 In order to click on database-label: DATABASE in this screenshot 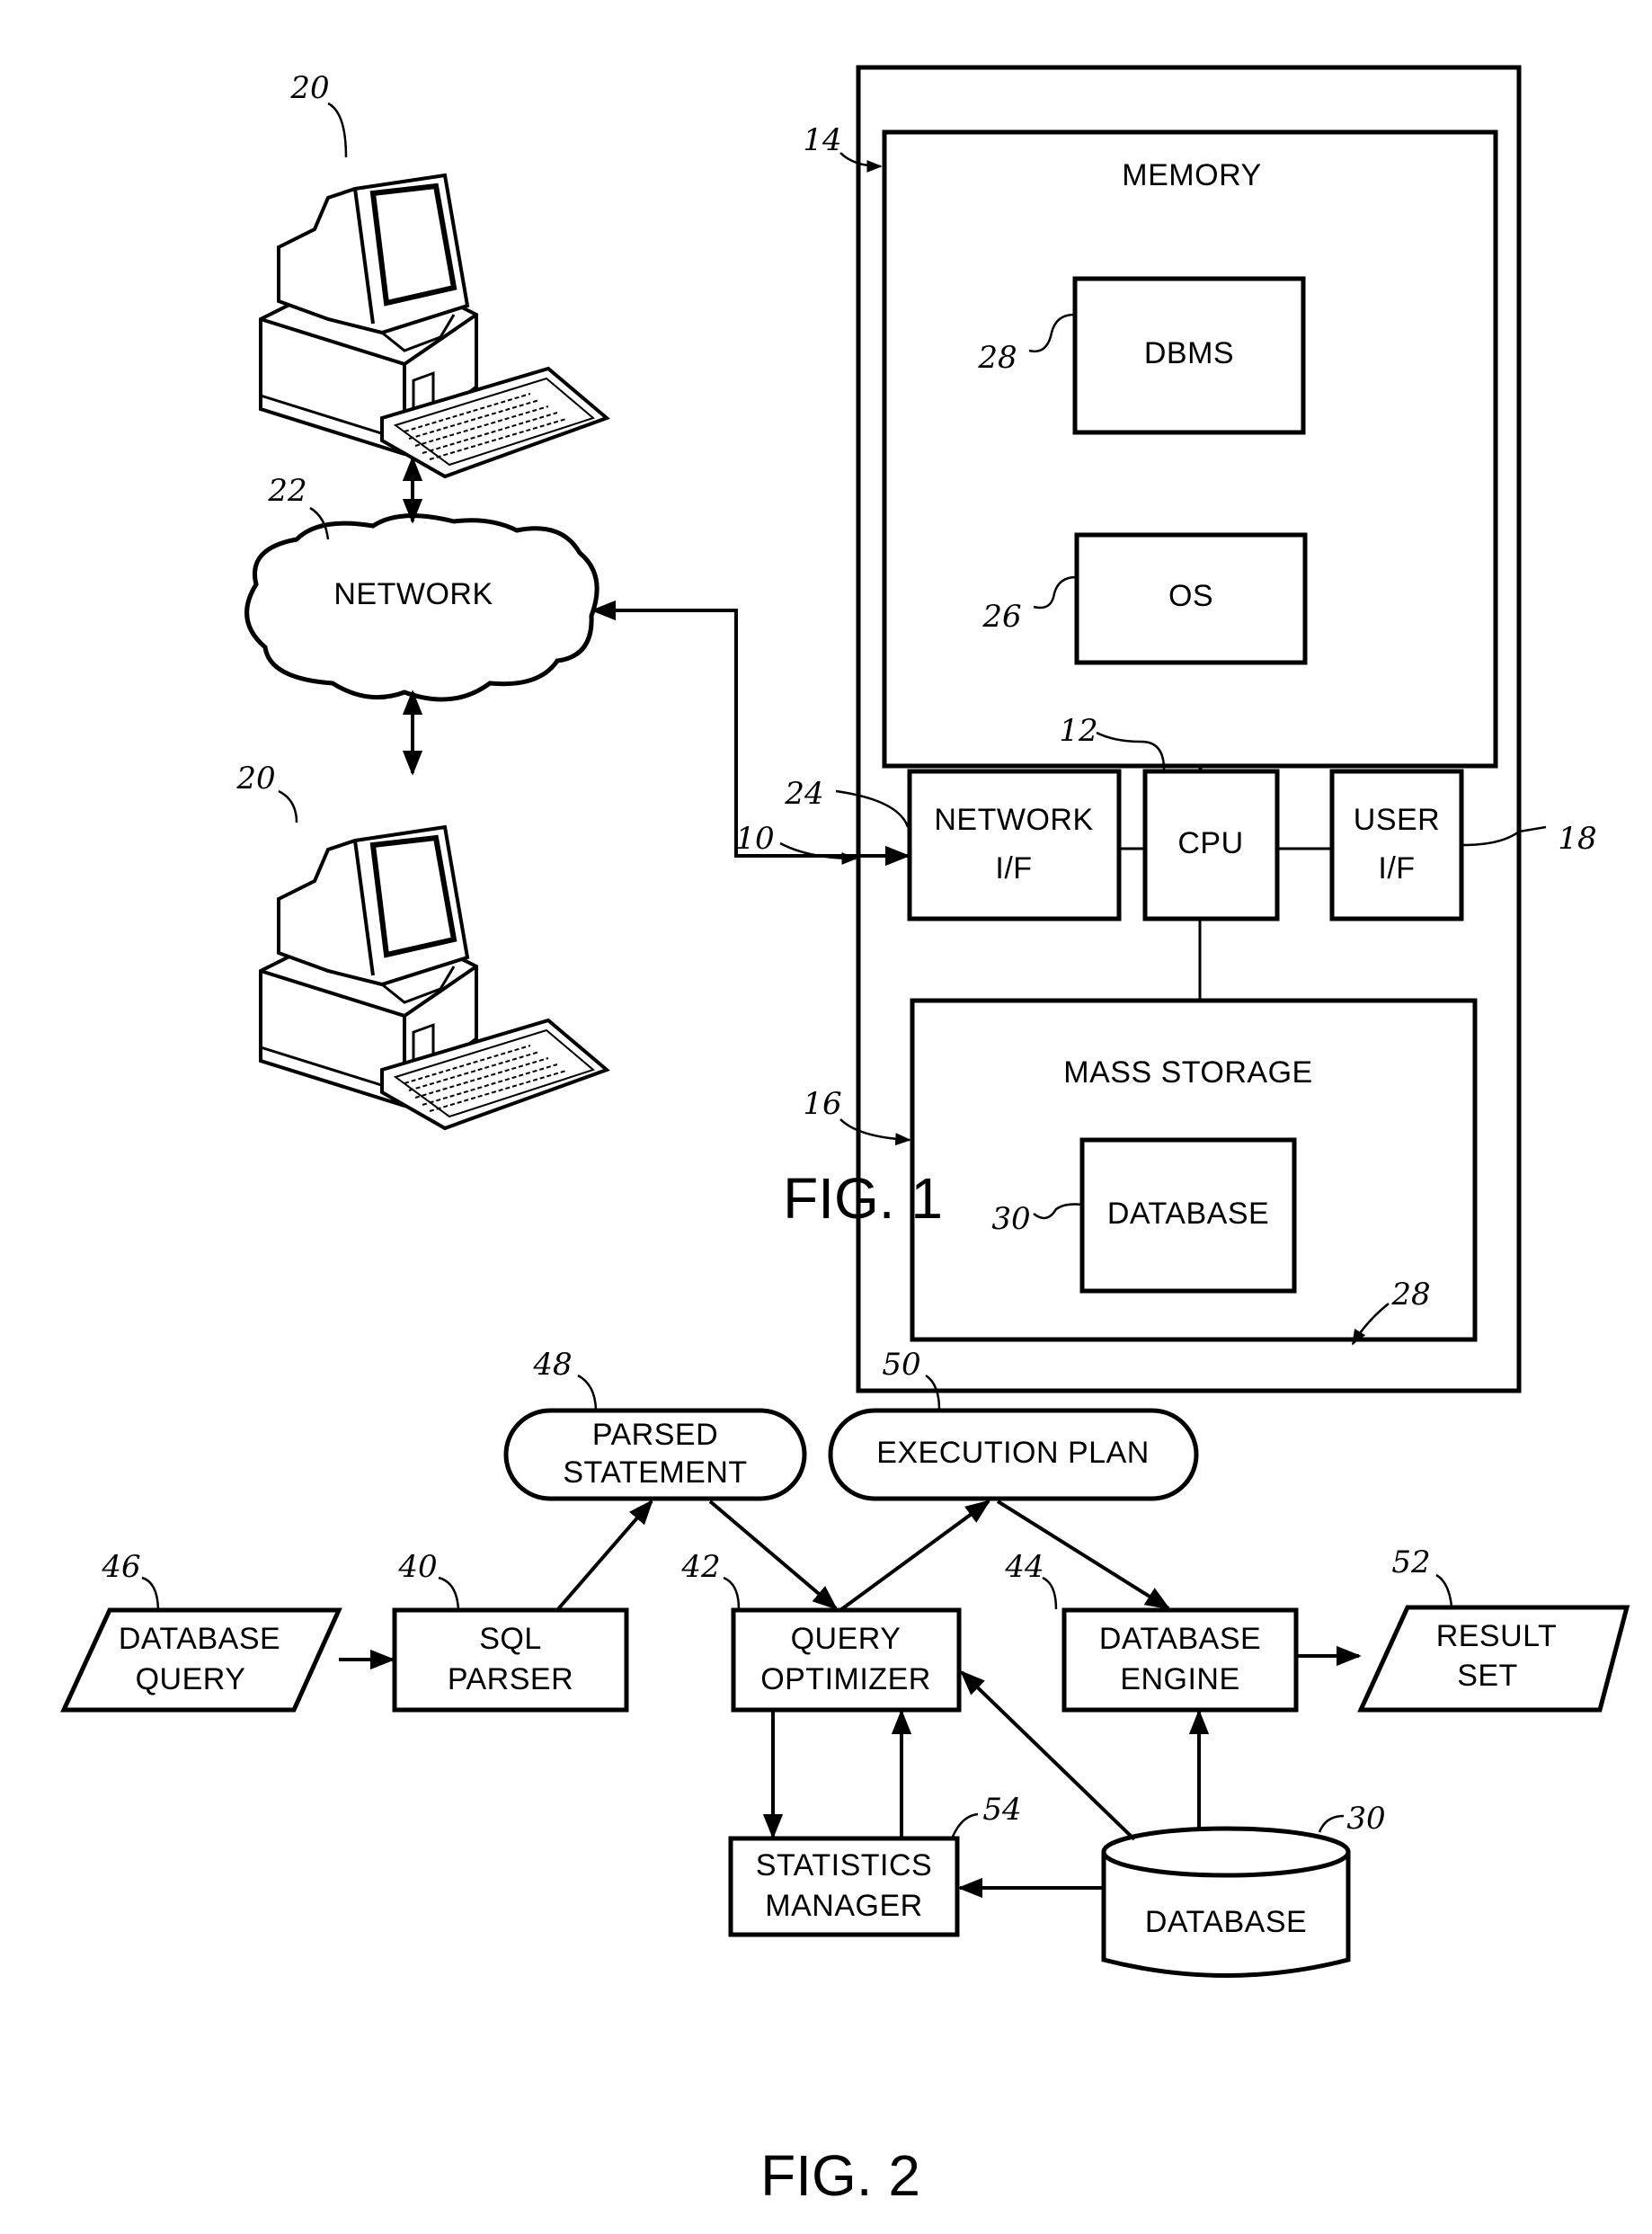, I will do `click(1188, 1214)`.